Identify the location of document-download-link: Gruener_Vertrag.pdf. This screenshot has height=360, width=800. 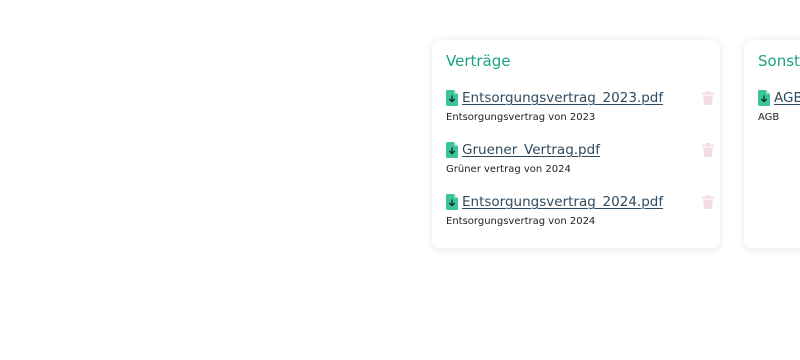
(523, 150).